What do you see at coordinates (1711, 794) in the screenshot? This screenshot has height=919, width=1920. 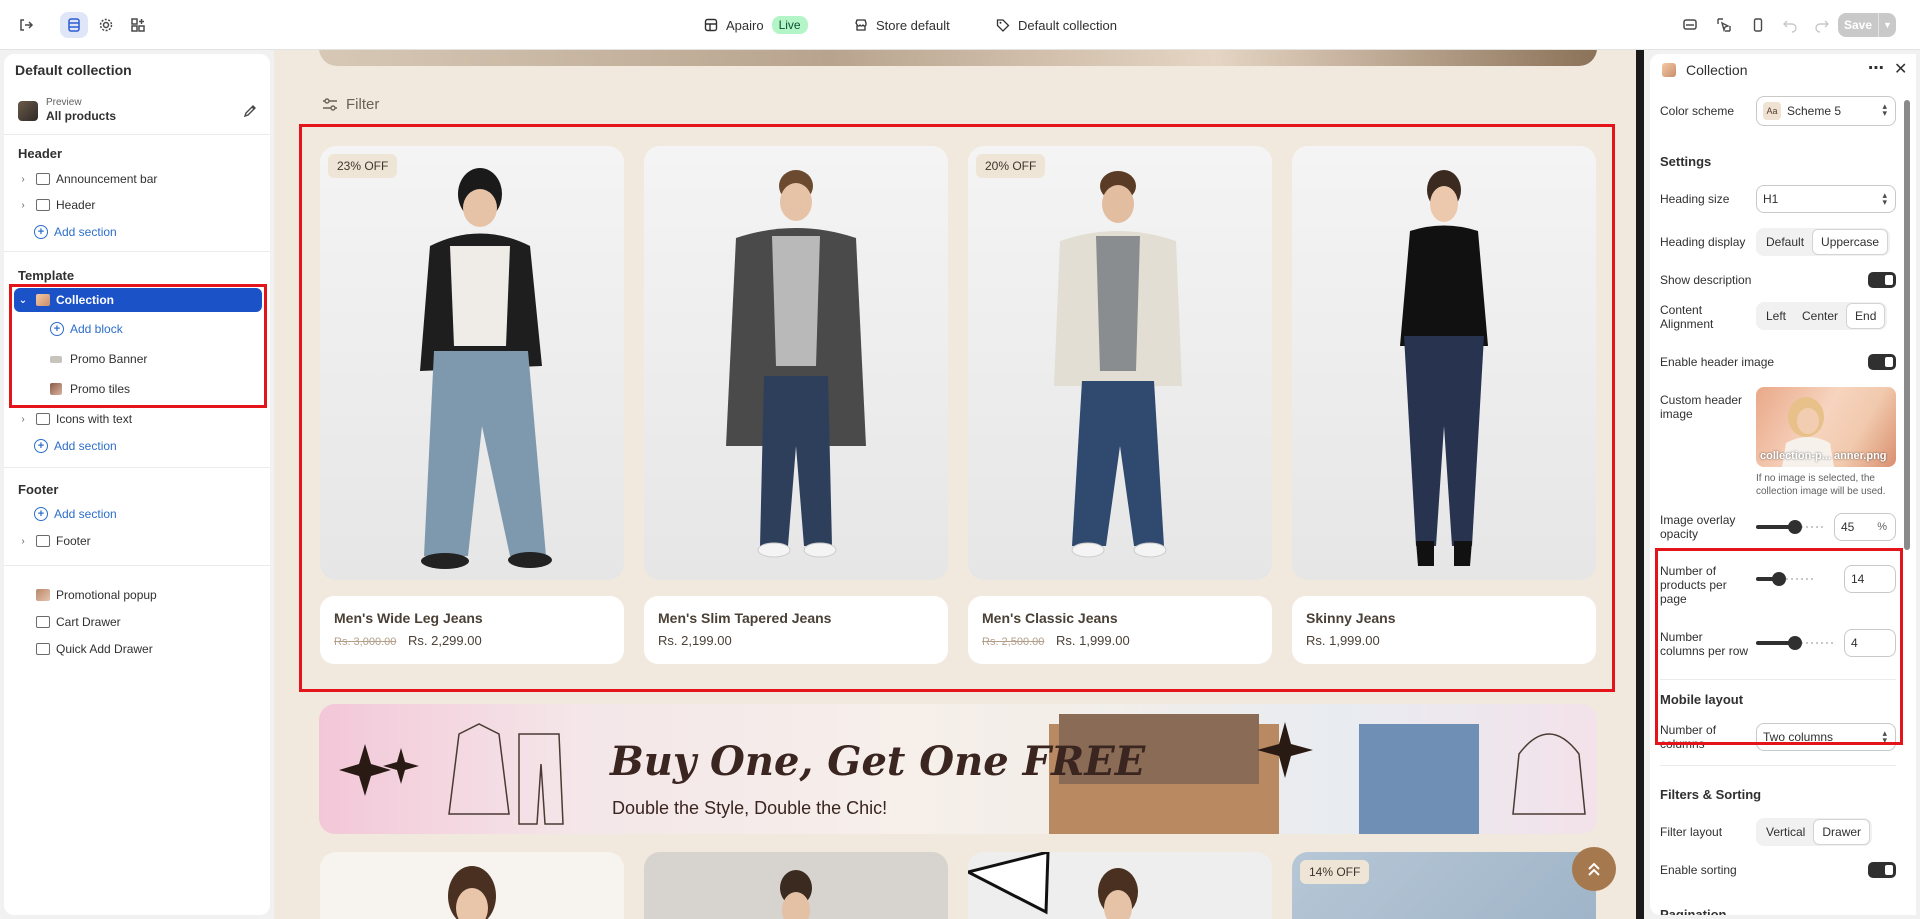 I see `filters-sorting-heading: Filters & Sorting` at bounding box center [1711, 794].